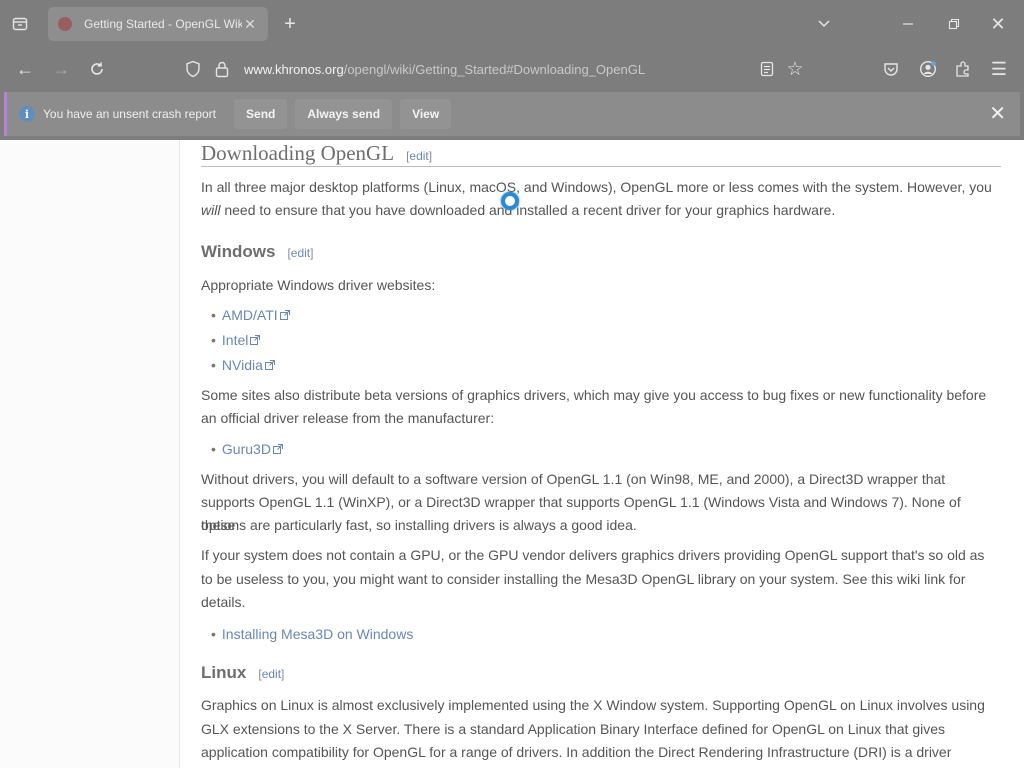 The height and width of the screenshot is (768, 1024). I want to click on tab-bar: Getting Started - OpenGL Wiki ✕ + ✕, so click(512, 24).